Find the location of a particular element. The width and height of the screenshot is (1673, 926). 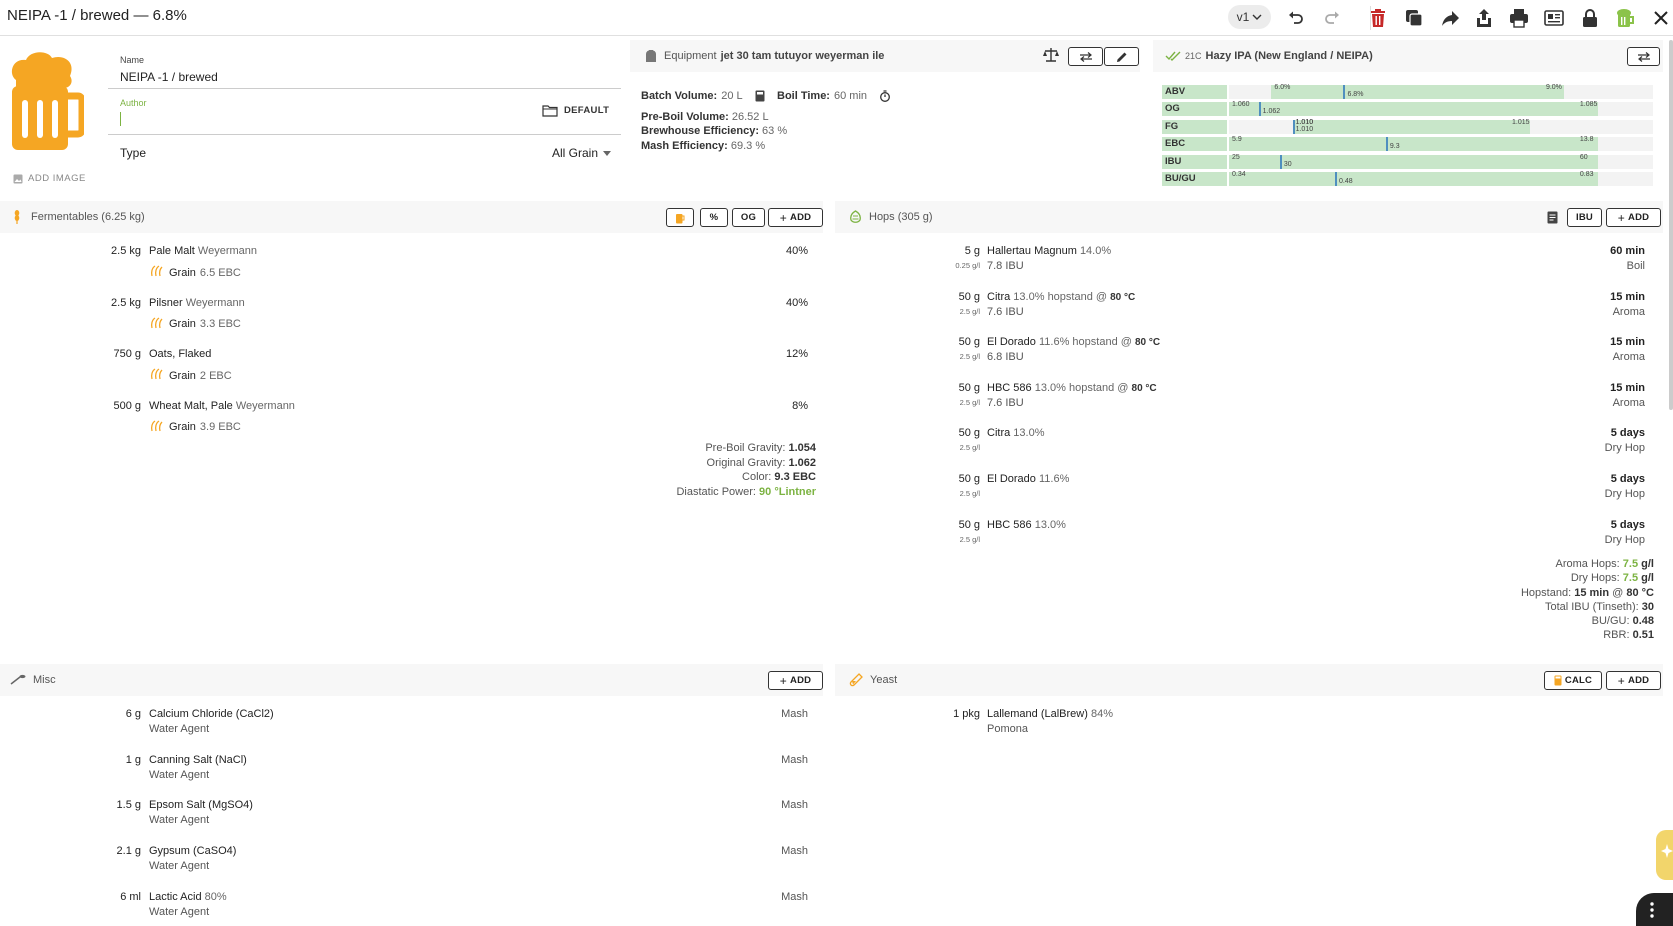

preboil-gravity: Pre-Boil Gravity: 1.054 is located at coordinates (760, 448).